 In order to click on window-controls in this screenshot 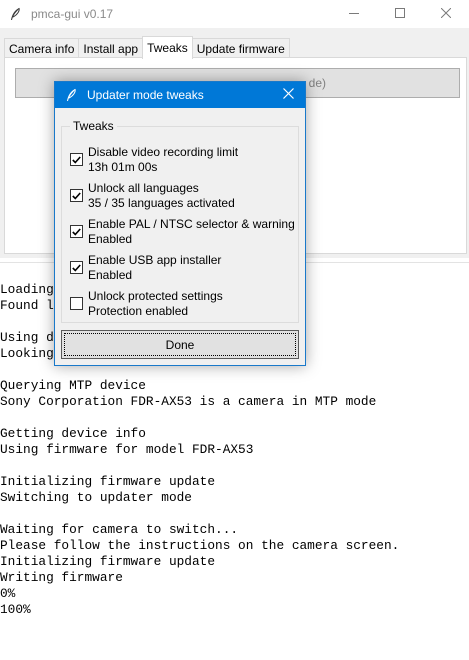, I will do `click(400, 14)`.